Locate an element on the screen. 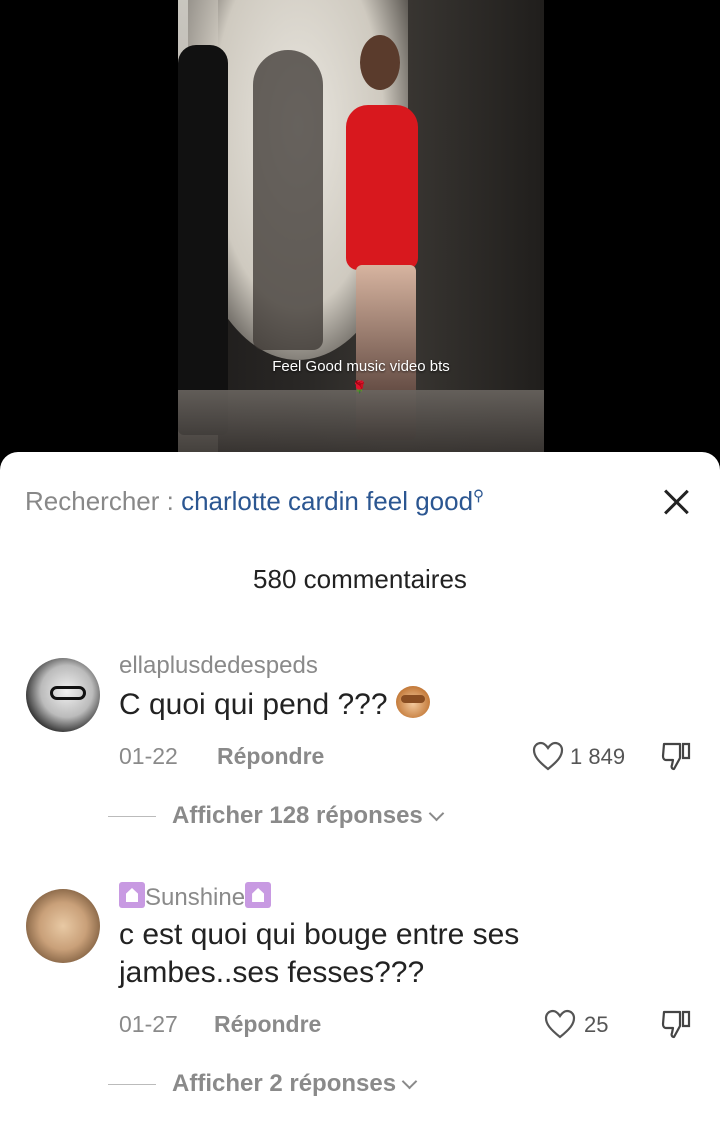 This screenshot has height=1131, width=720. video-shadow is located at coordinates (288, 200).